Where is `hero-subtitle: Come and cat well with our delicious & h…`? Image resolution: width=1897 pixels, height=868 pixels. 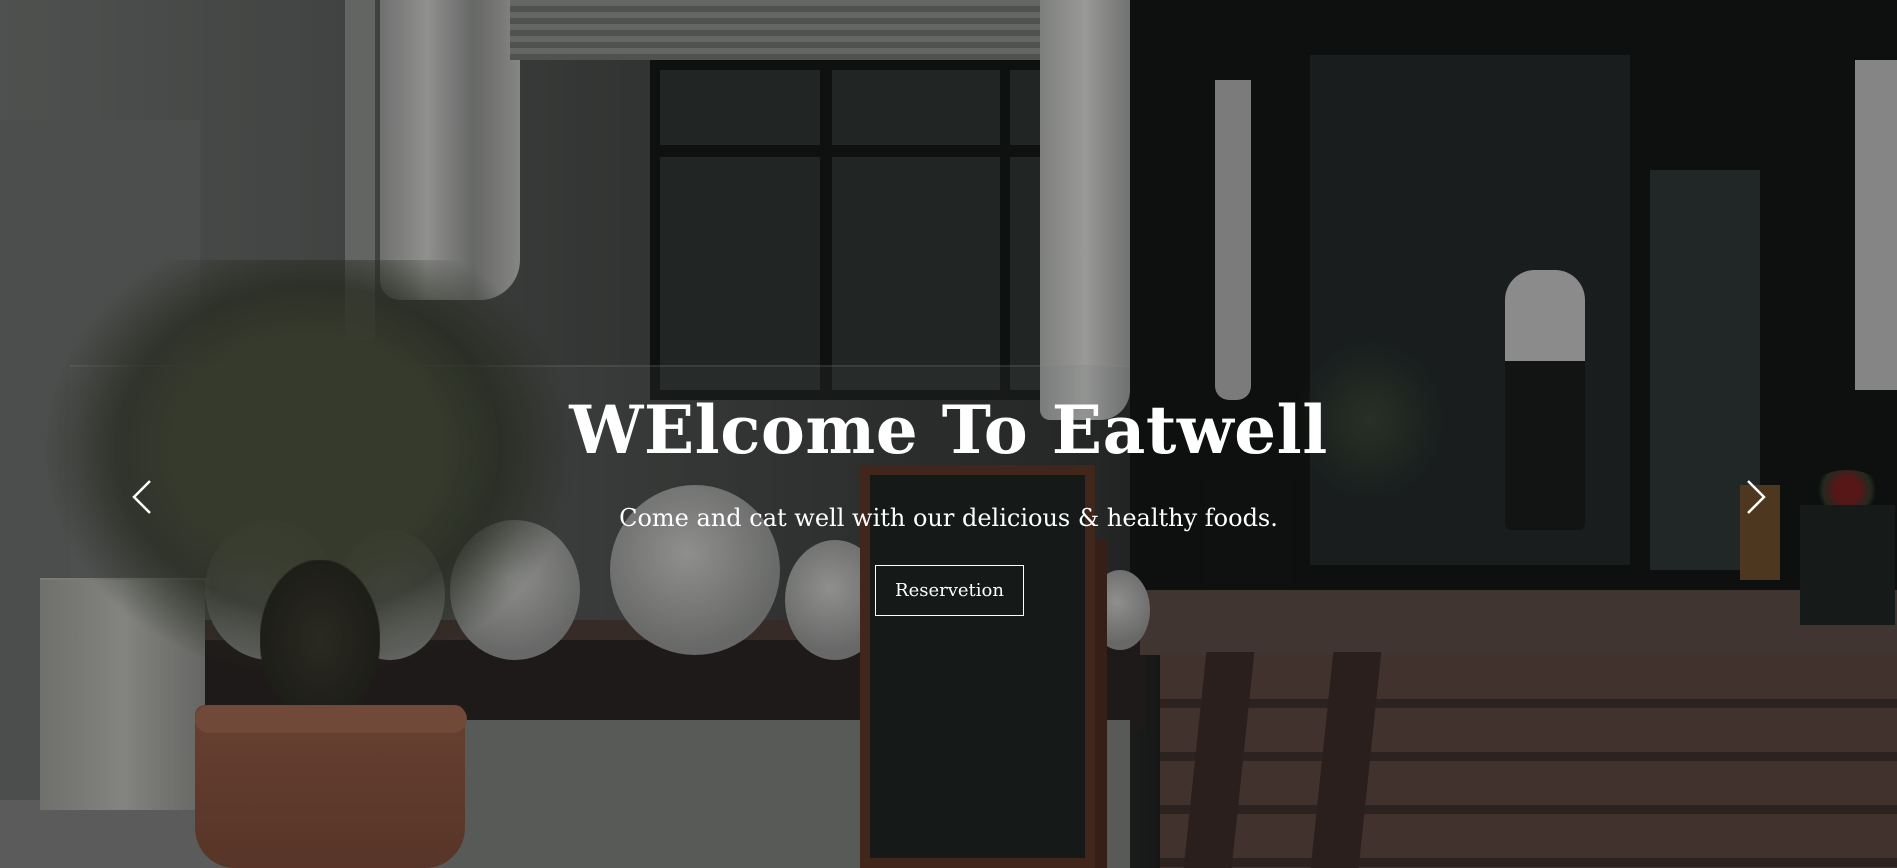 hero-subtitle: Come and cat well with our delicious & h… is located at coordinates (948, 518).